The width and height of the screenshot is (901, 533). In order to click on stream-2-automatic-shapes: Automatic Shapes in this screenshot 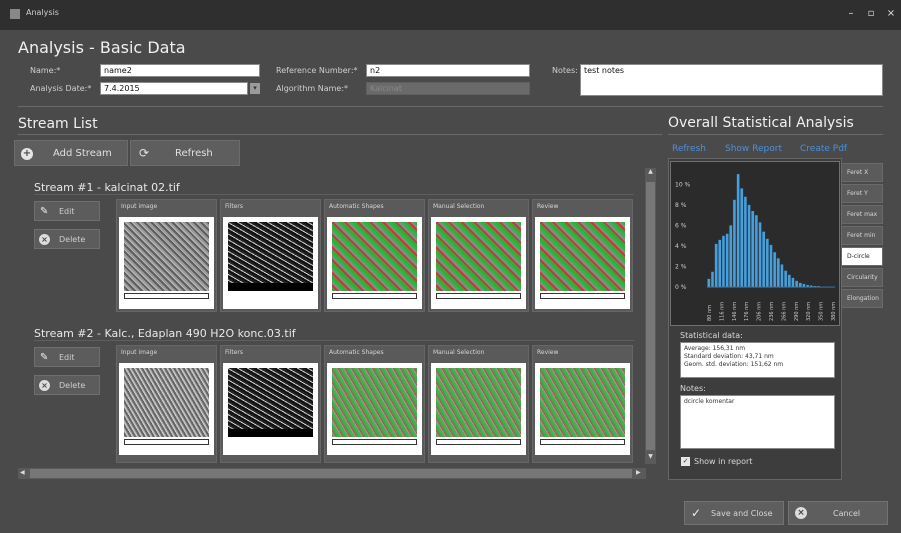, I will do `click(374, 404)`.